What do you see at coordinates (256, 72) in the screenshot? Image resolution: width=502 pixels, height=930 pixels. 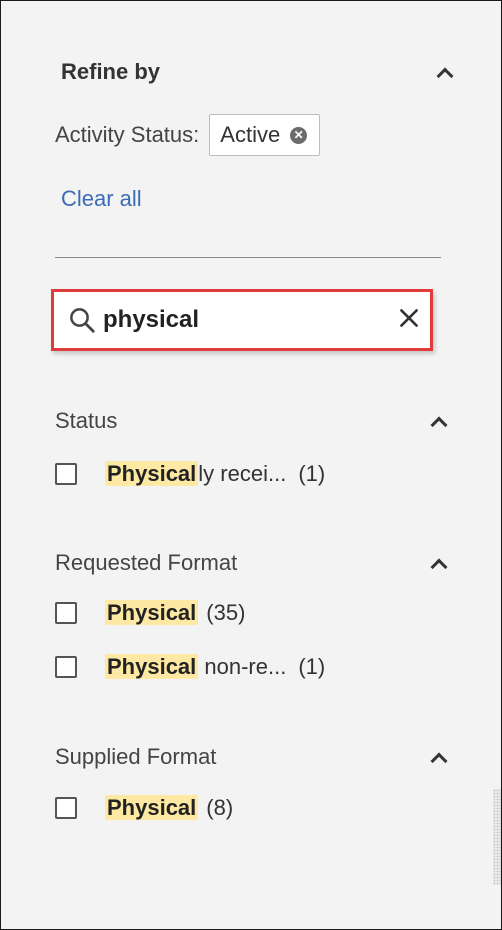 I see `refine-header: Refine by` at bounding box center [256, 72].